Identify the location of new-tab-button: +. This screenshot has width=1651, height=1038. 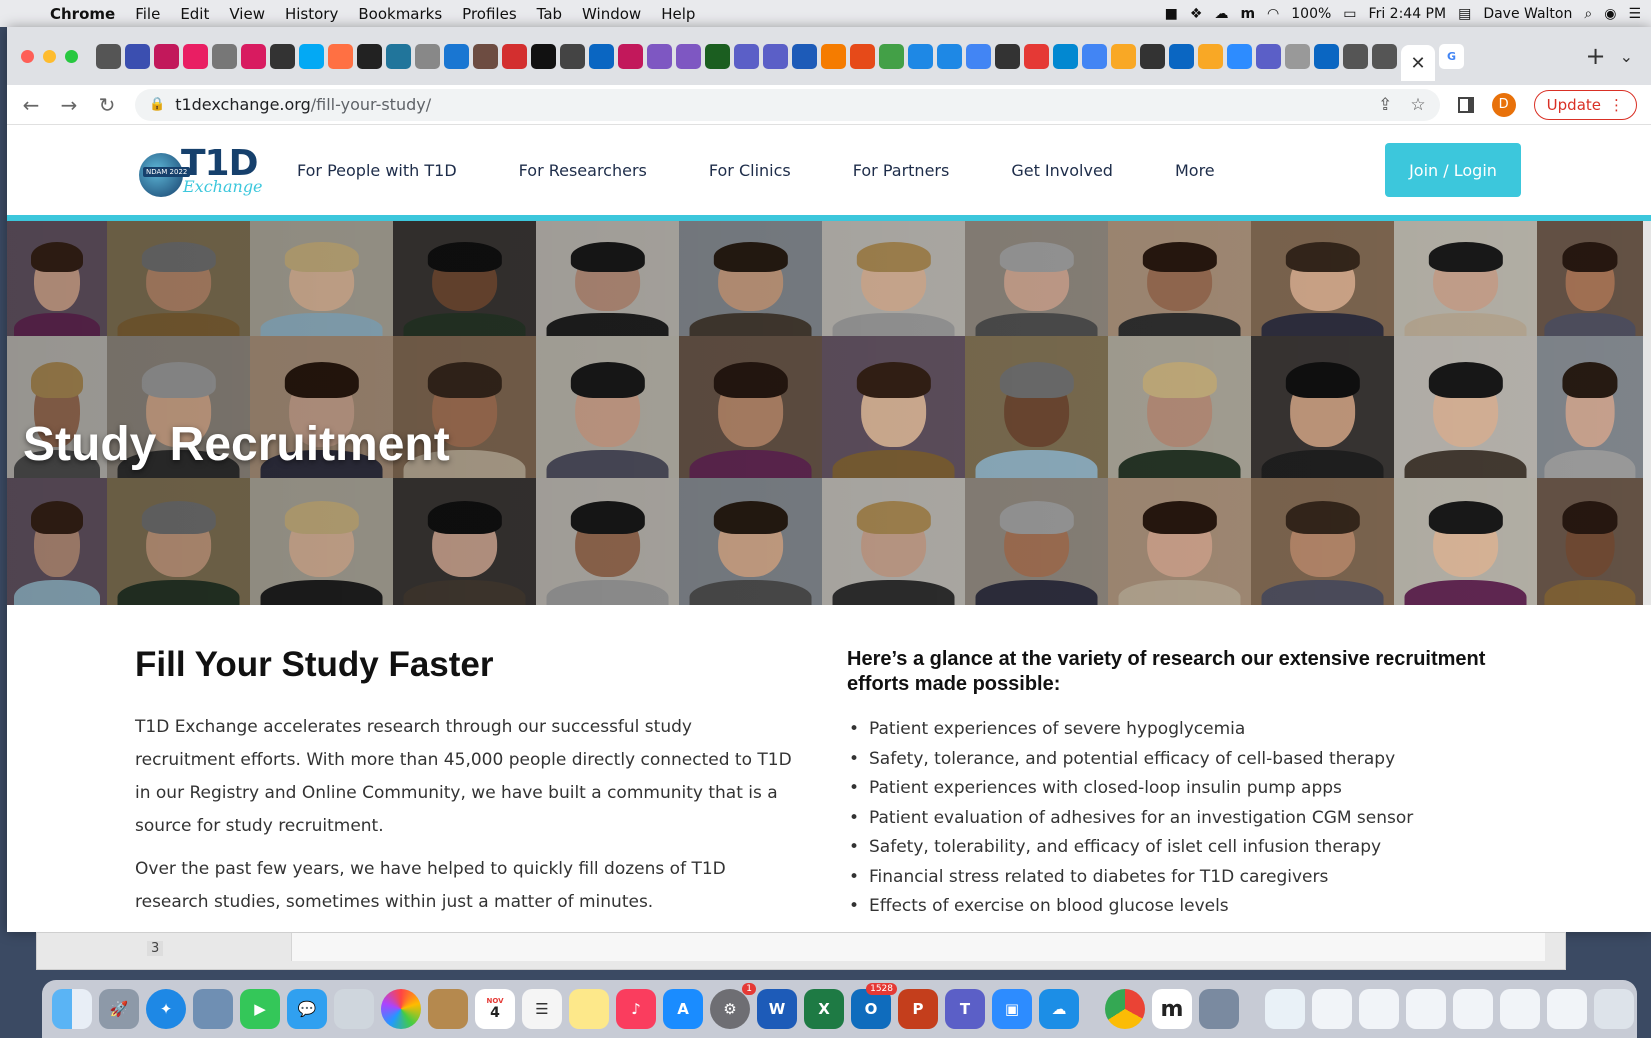
(1595, 56).